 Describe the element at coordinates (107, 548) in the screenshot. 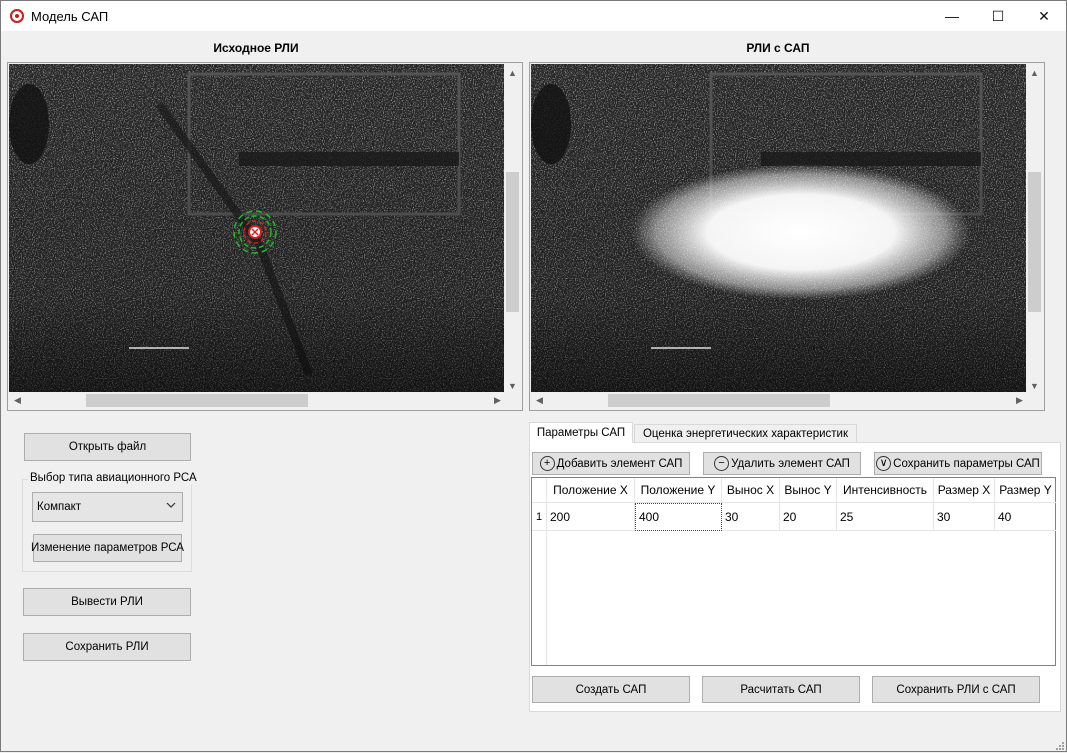

I see `change-rsa-params-button: Изменение параметров РСА` at that location.